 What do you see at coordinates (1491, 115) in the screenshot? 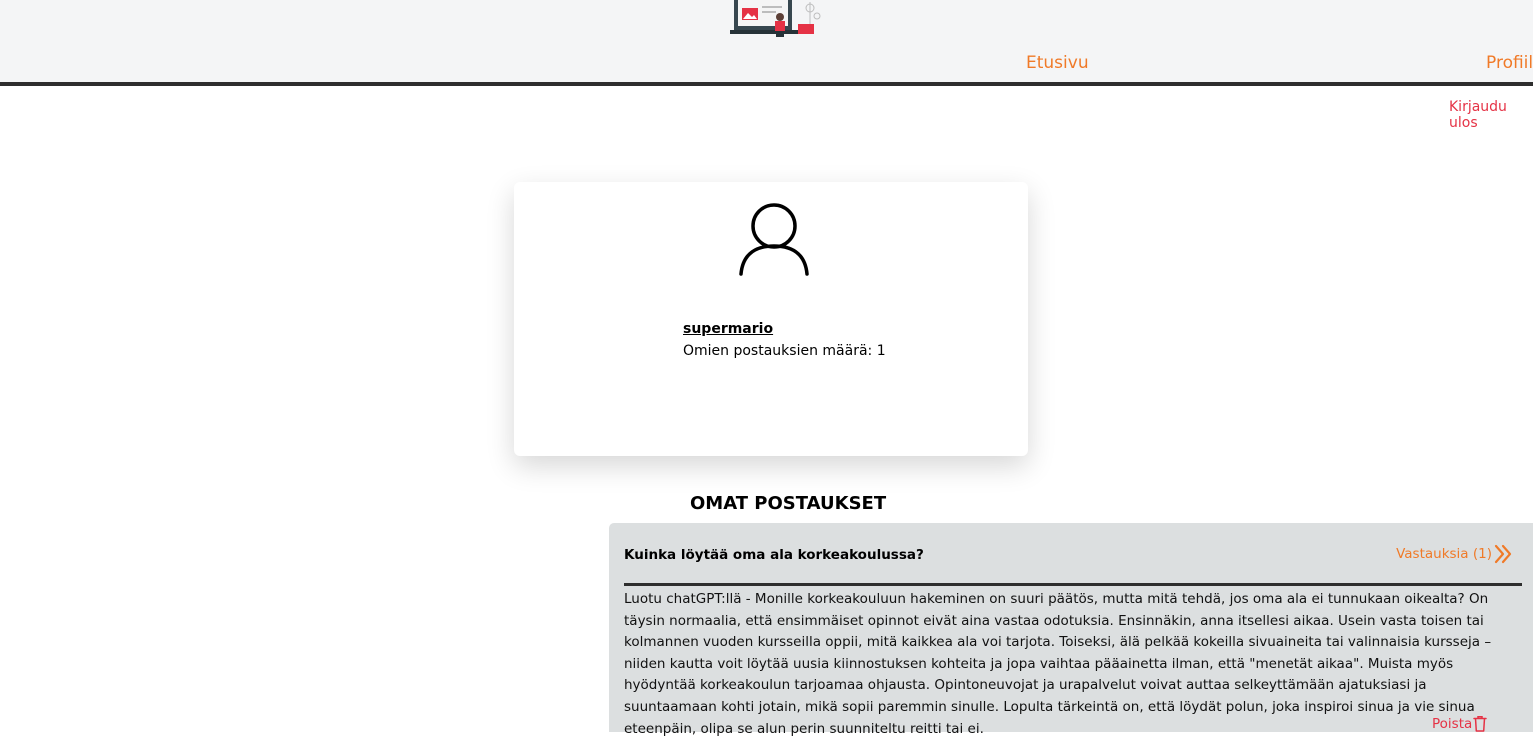
I see `logout-link: Kirjaudu ulos` at bounding box center [1491, 115].